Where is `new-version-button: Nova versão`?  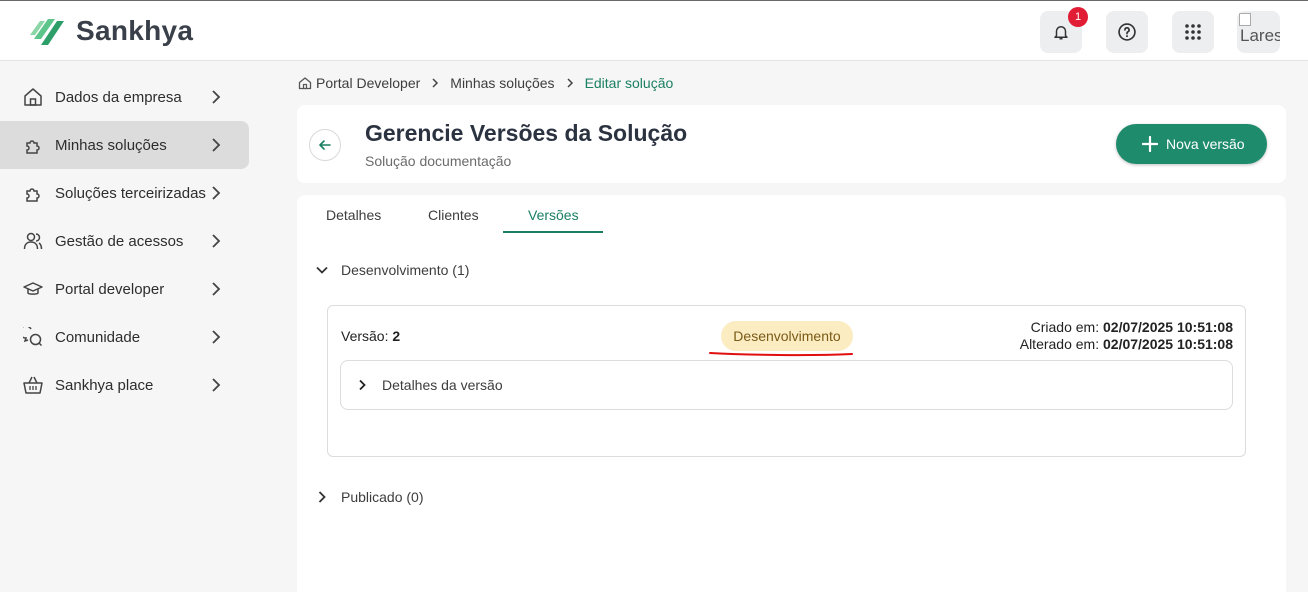 new-version-button: Nova versão is located at coordinates (1191, 144).